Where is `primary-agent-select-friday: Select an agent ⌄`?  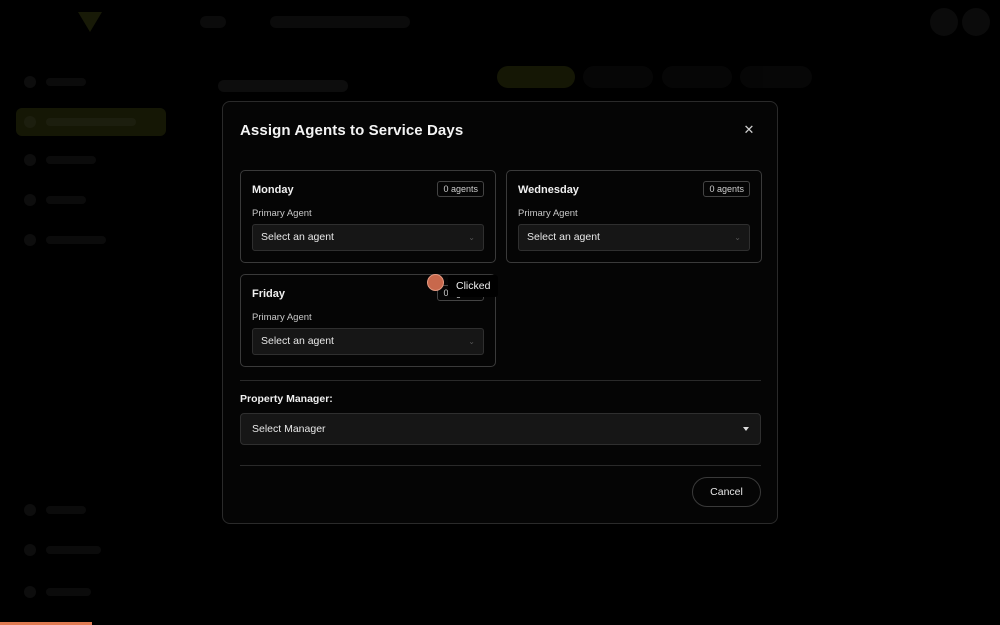
primary-agent-select-friday: Select an agent ⌄ is located at coordinates (368, 341).